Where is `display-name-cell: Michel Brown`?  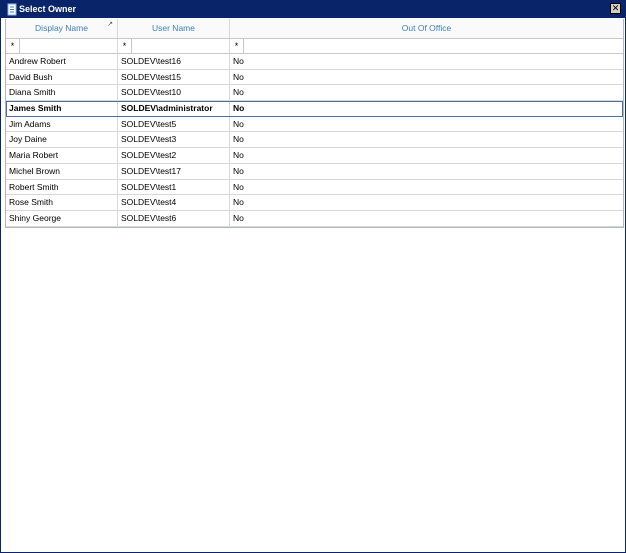
display-name-cell: Michel Brown is located at coordinates (62, 171).